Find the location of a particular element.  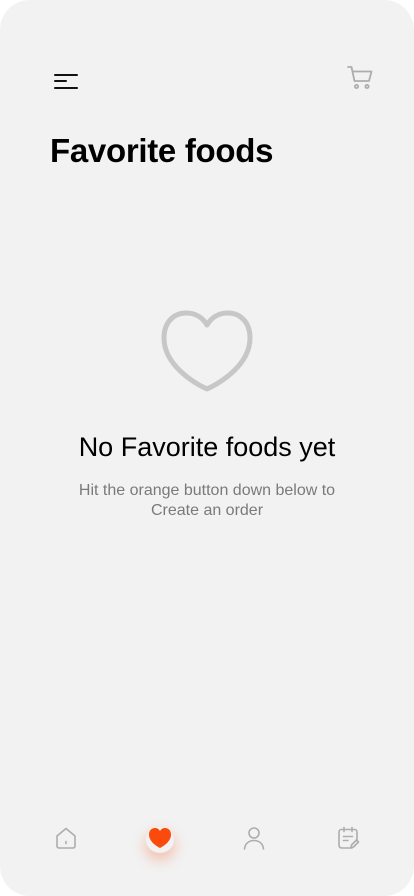

user-icon is located at coordinates (254, 838).